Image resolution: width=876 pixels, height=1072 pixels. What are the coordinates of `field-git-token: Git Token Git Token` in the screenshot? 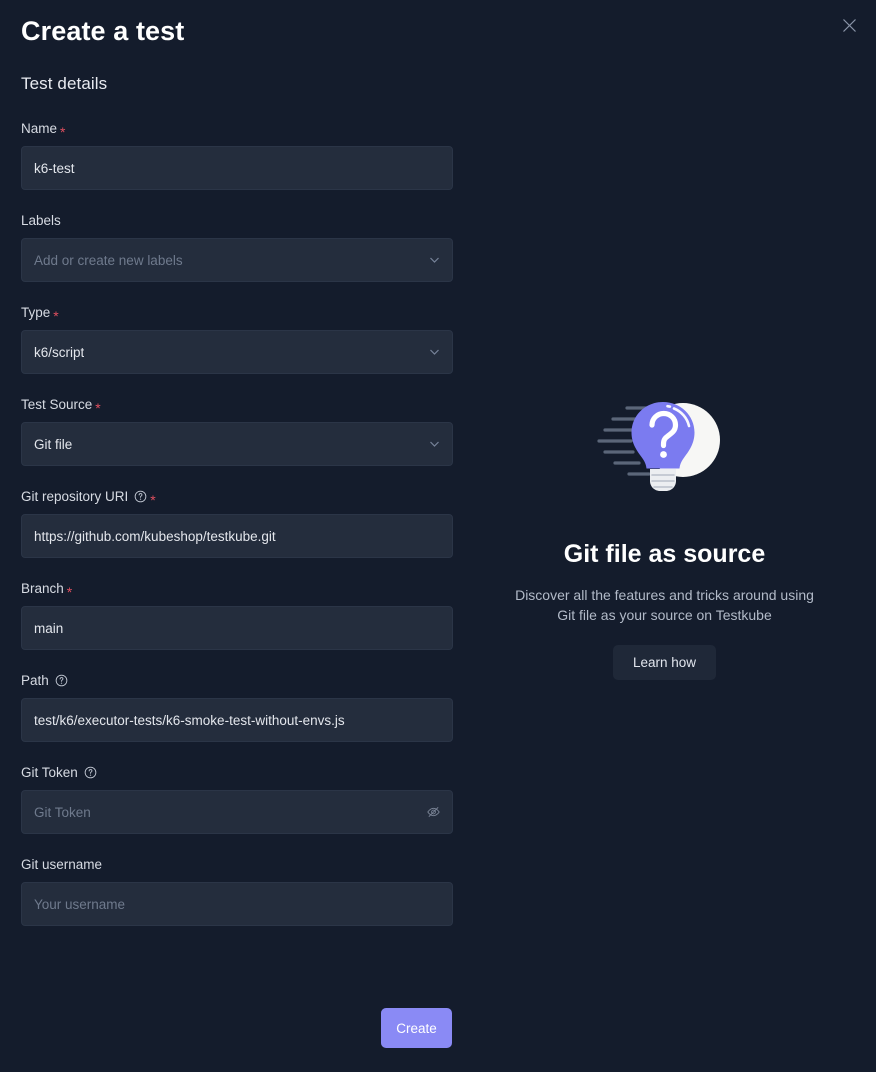 It's located at (237, 799).